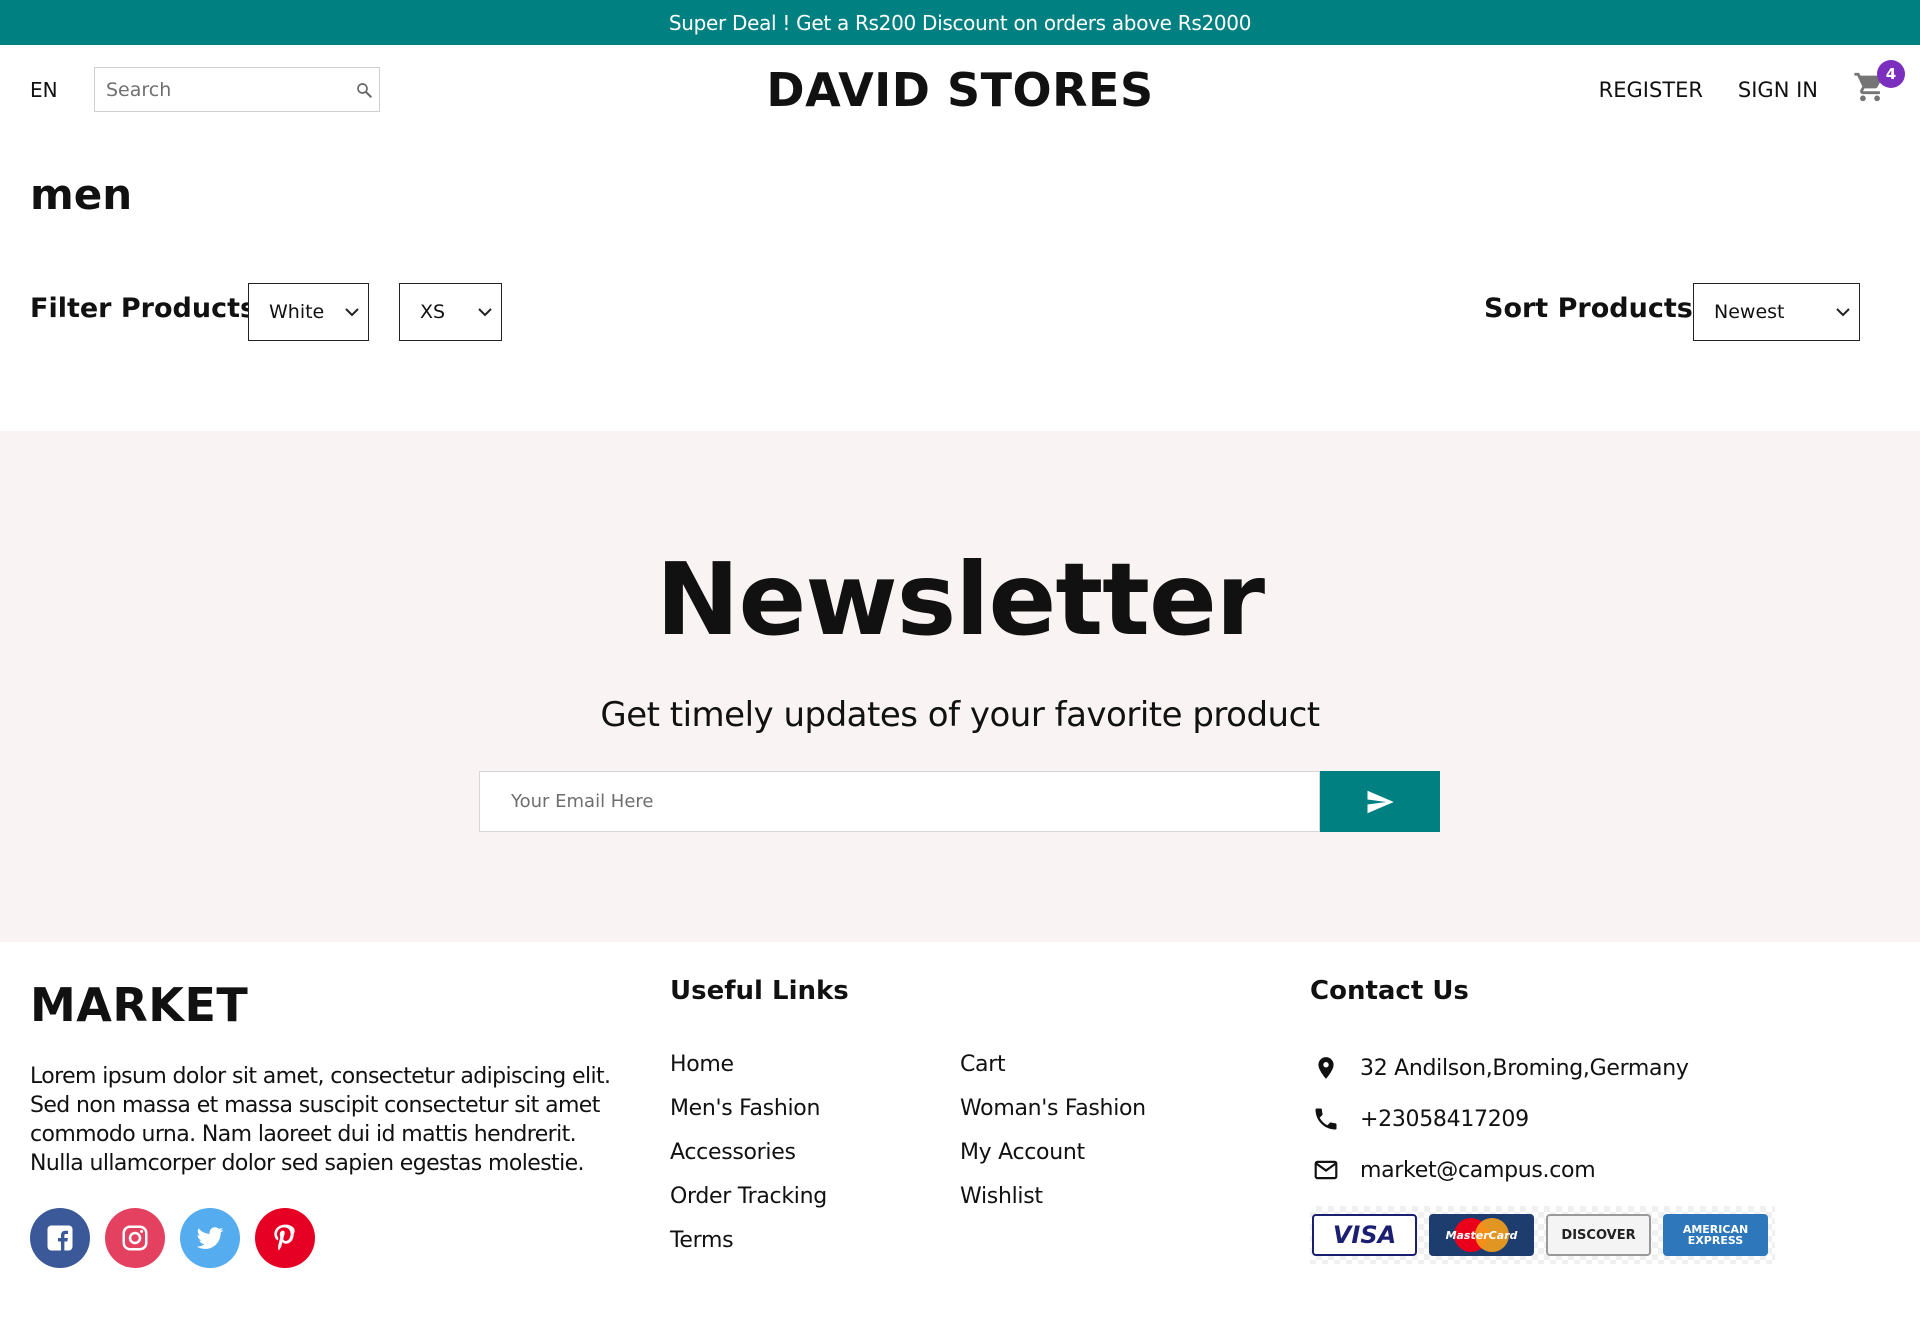 This screenshot has width=1920, height=1317. What do you see at coordinates (1715, 1235) in the screenshot?
I see `amex-logo: AMERICAN EXPRESS` at bounding box center [1715, 1235].